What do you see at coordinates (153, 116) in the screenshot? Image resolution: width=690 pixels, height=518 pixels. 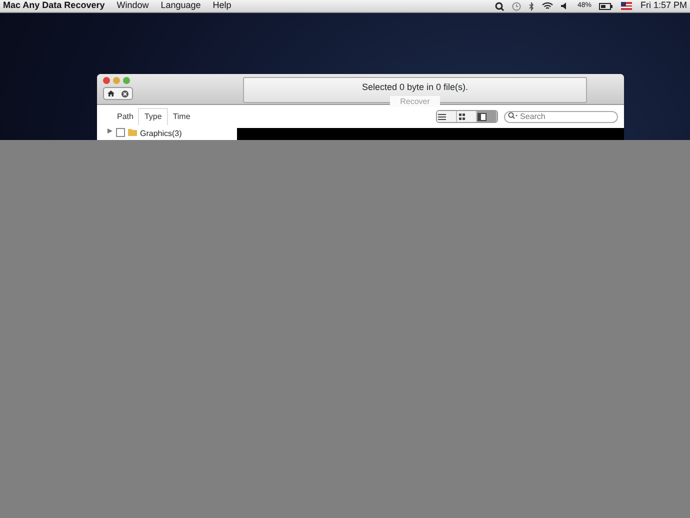 I see `tab: Type` at bounding box center [153, 116].